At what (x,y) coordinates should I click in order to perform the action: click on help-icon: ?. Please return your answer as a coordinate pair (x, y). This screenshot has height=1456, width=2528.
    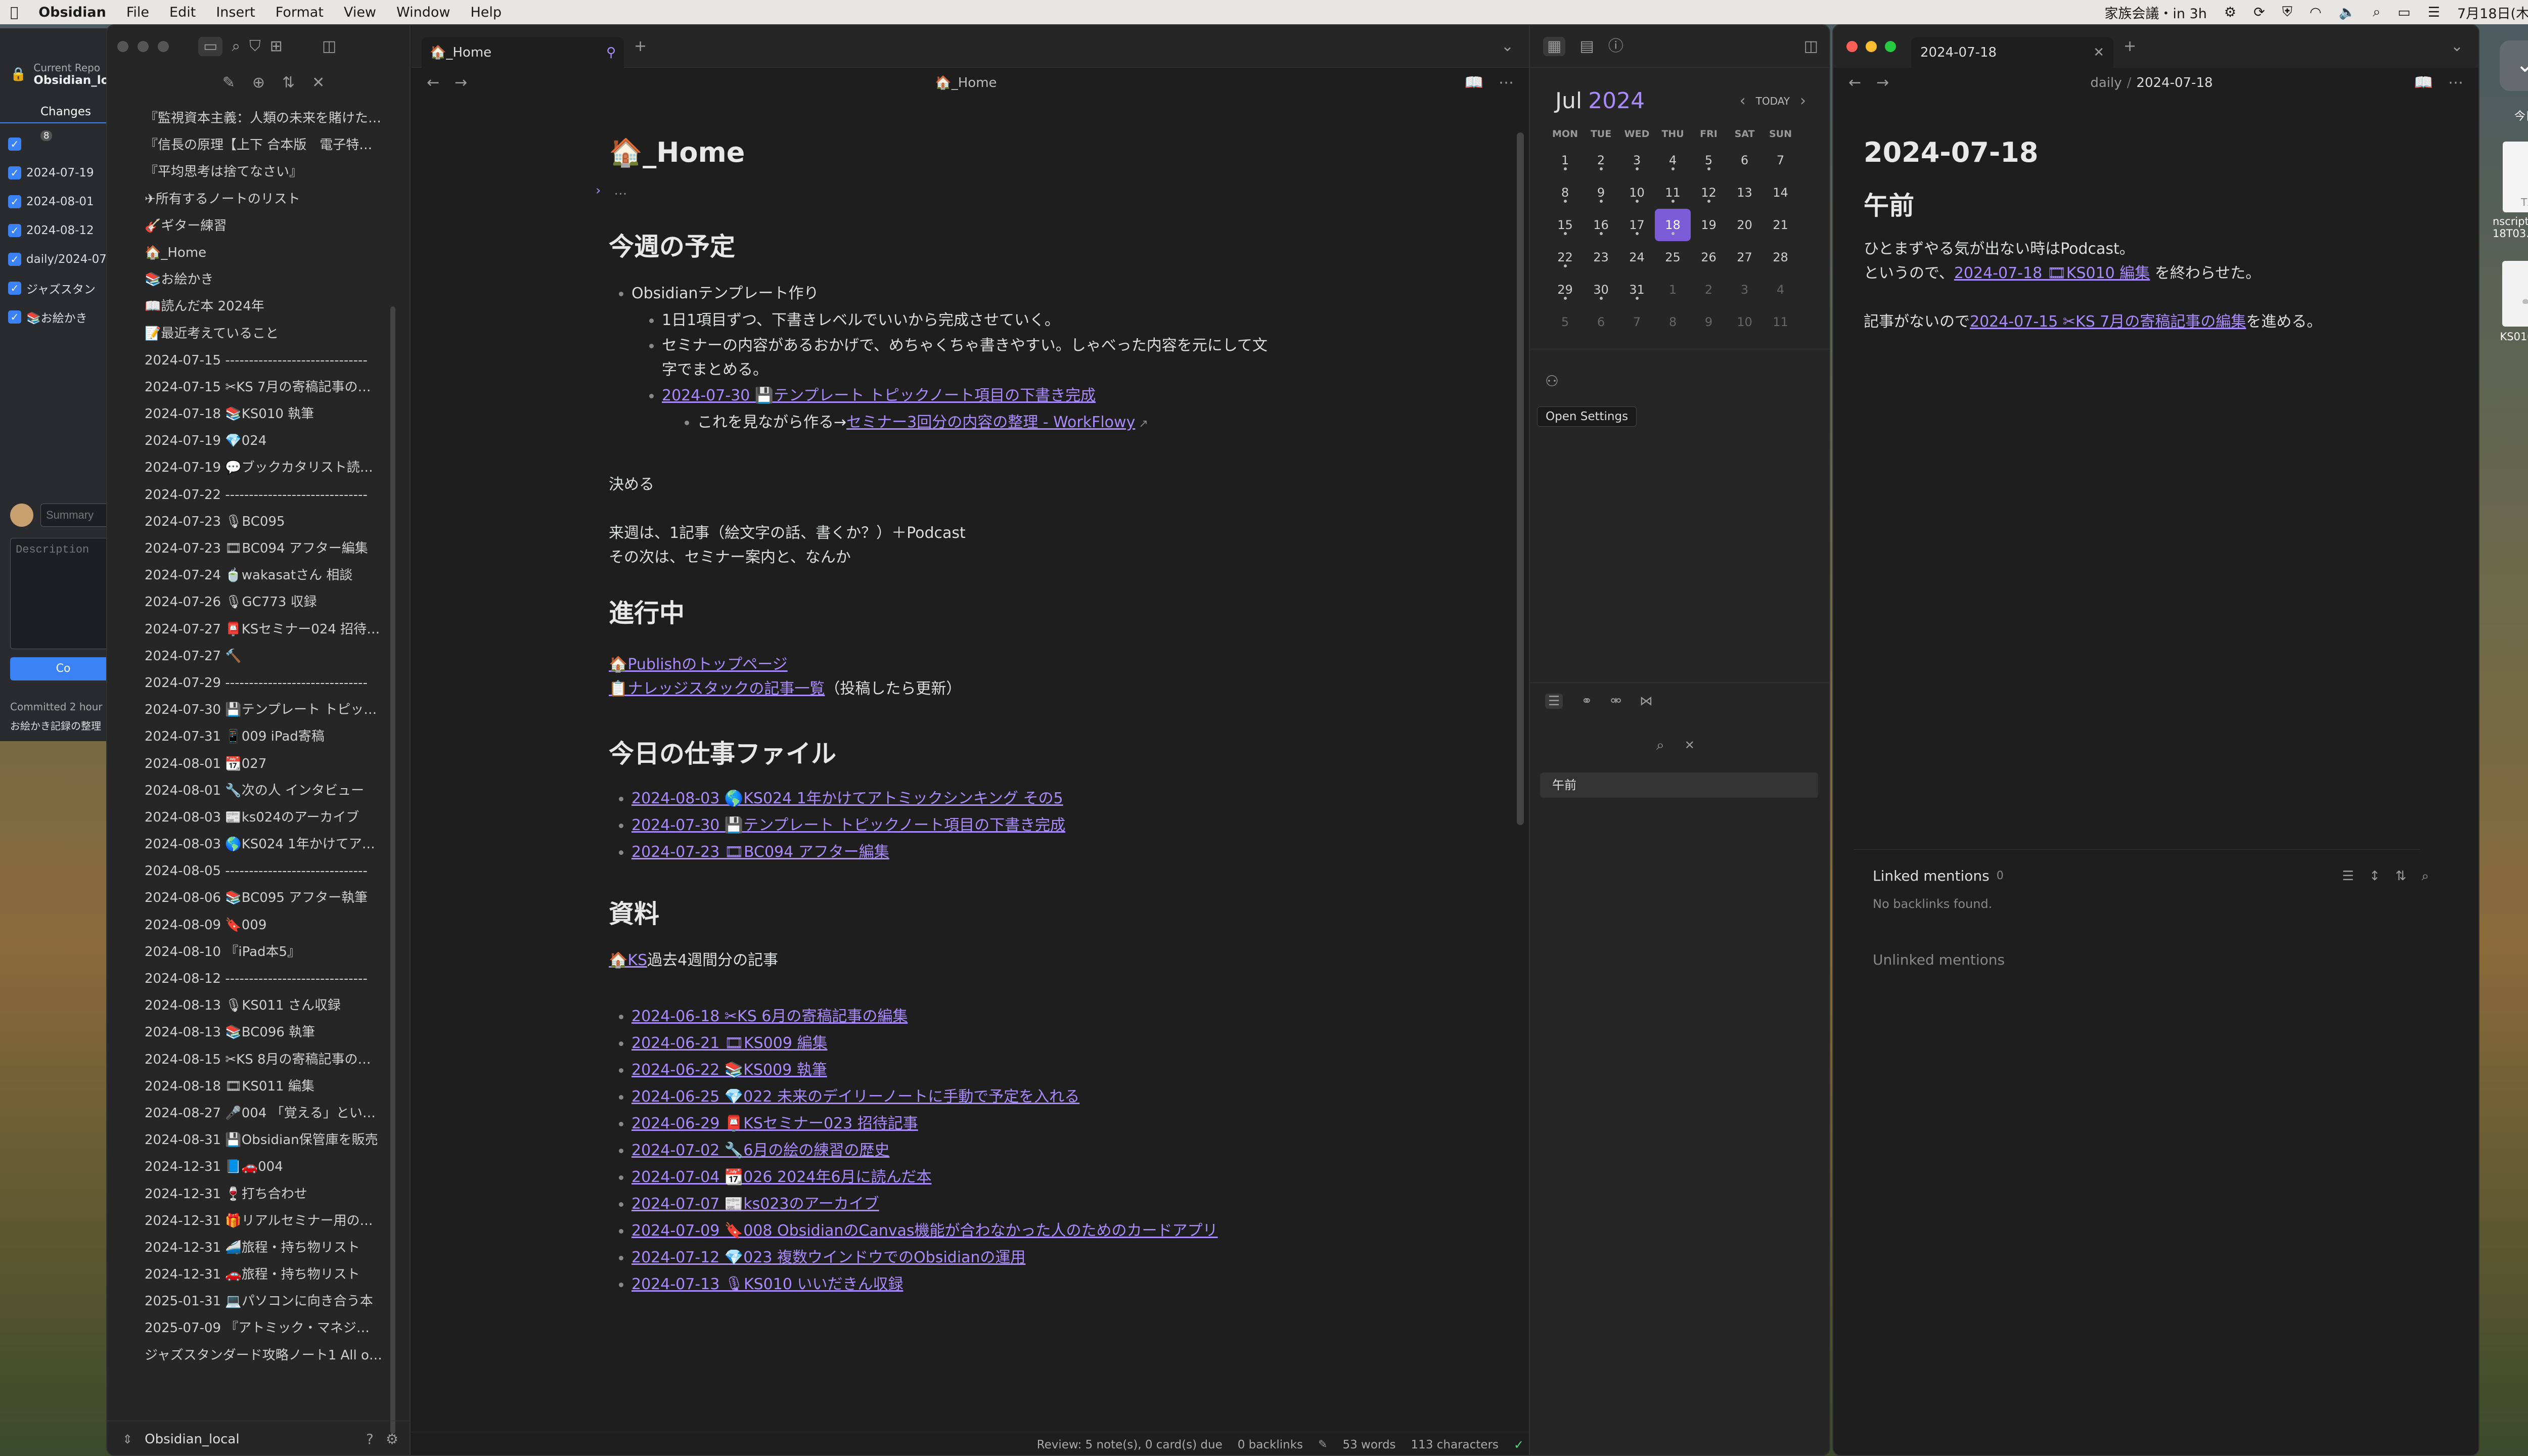
    Looking at the image, I should click on (370, 1439).